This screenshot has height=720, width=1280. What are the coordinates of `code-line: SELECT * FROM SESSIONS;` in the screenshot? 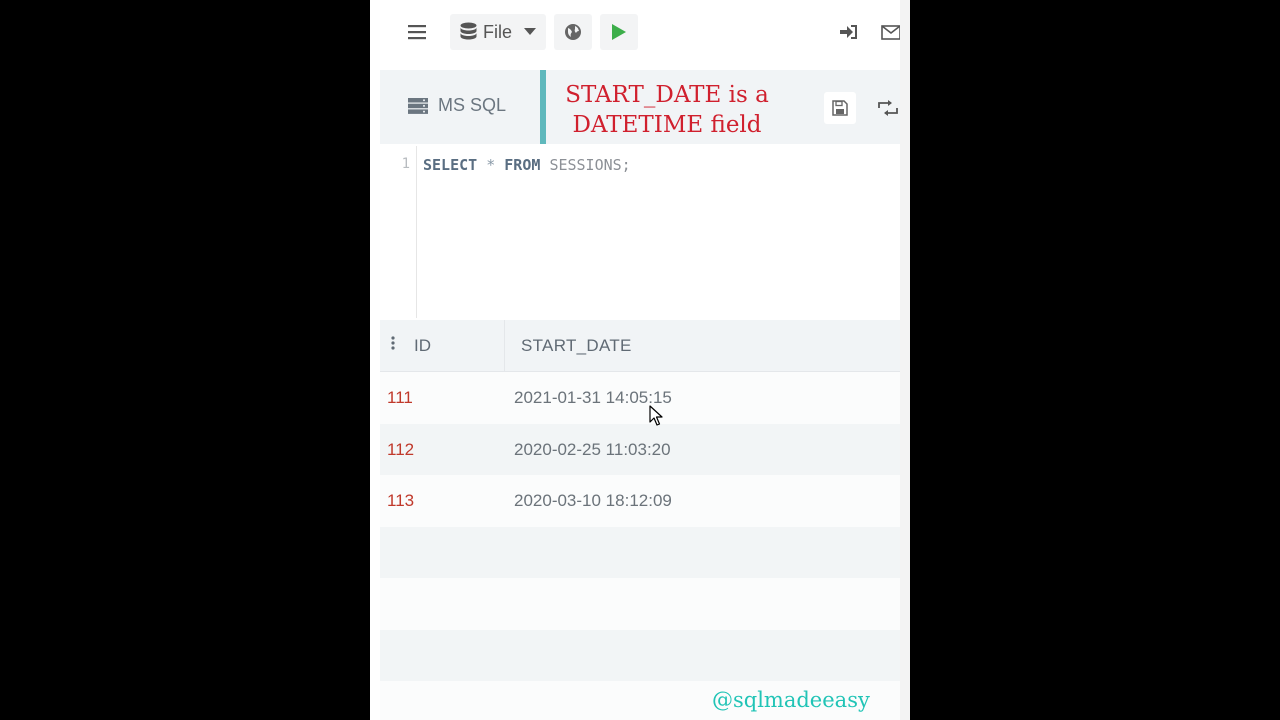 It's located at (527, 165).